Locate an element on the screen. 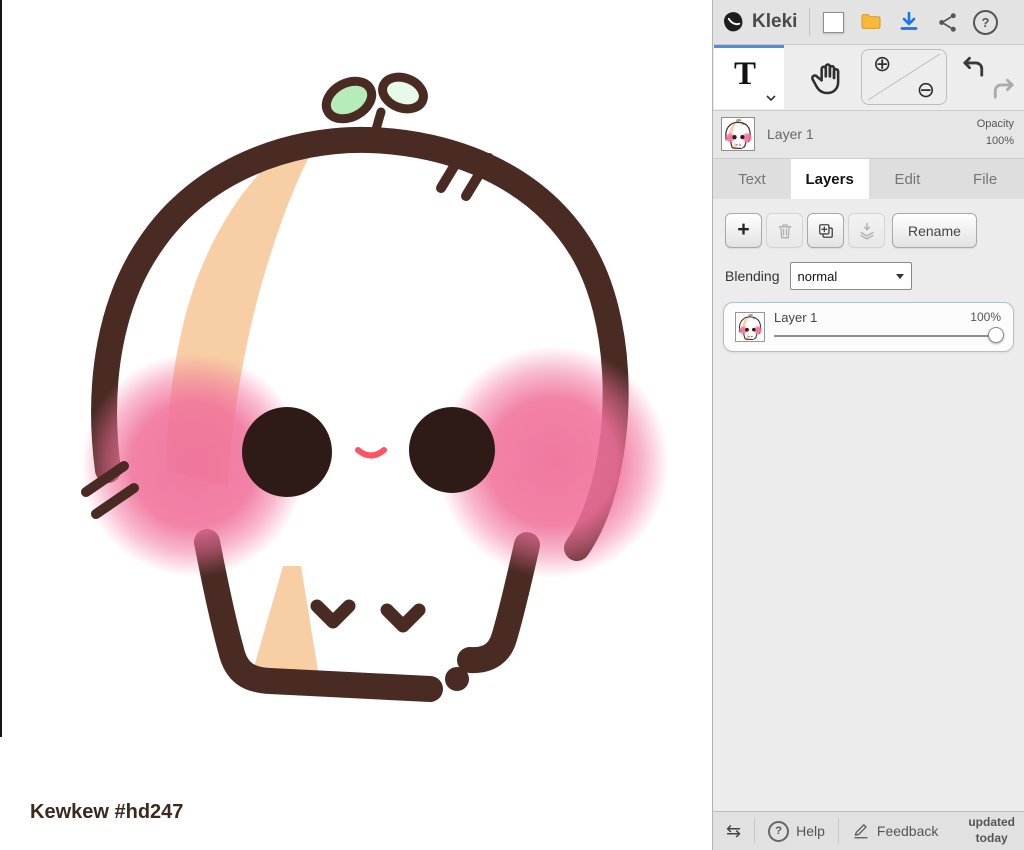  redo-button is located at coordinates (1004, 89).